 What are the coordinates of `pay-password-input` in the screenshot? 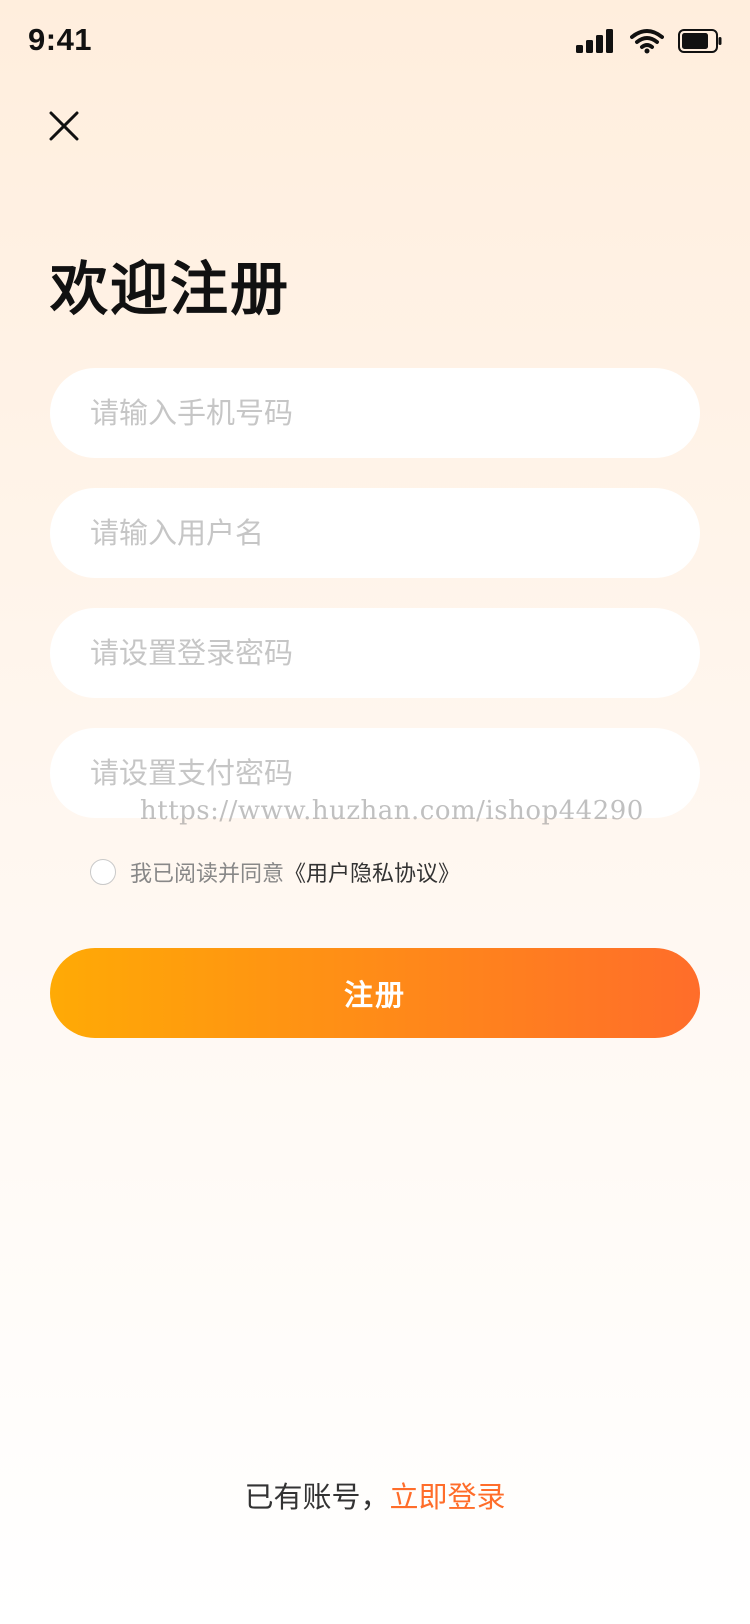 It's located at (375, 773).